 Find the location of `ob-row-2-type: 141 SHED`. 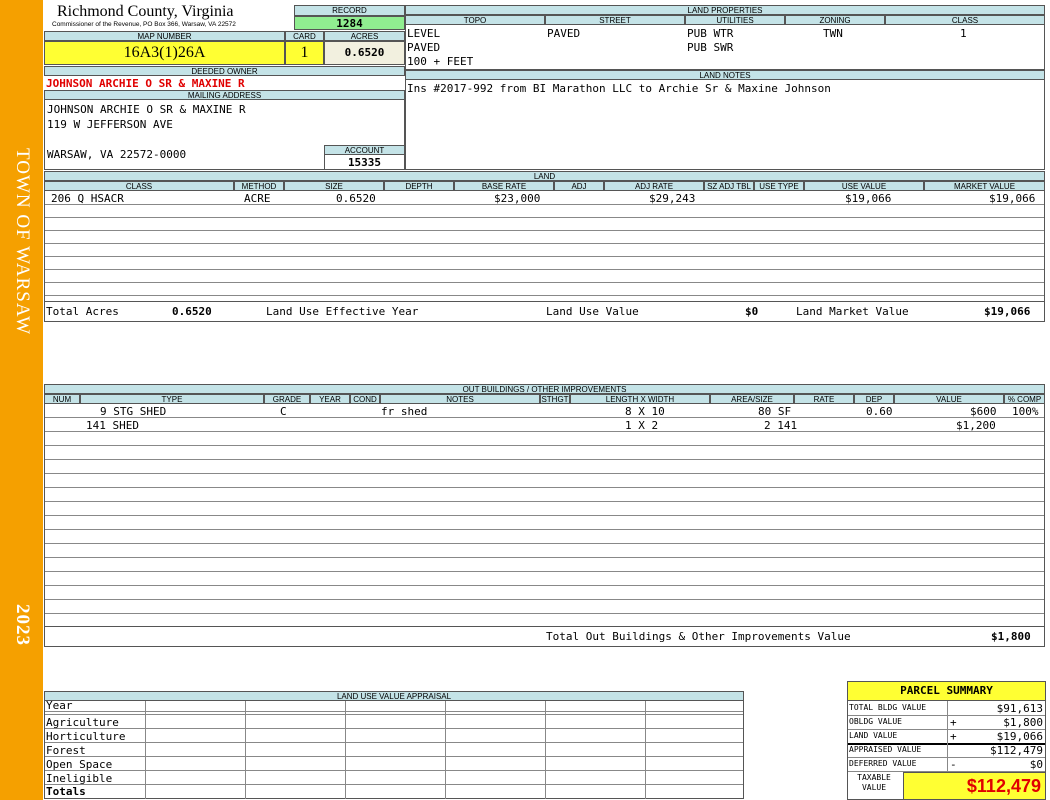

ob-row-2-type: 141 SHED is located at coordinates (112, 425).